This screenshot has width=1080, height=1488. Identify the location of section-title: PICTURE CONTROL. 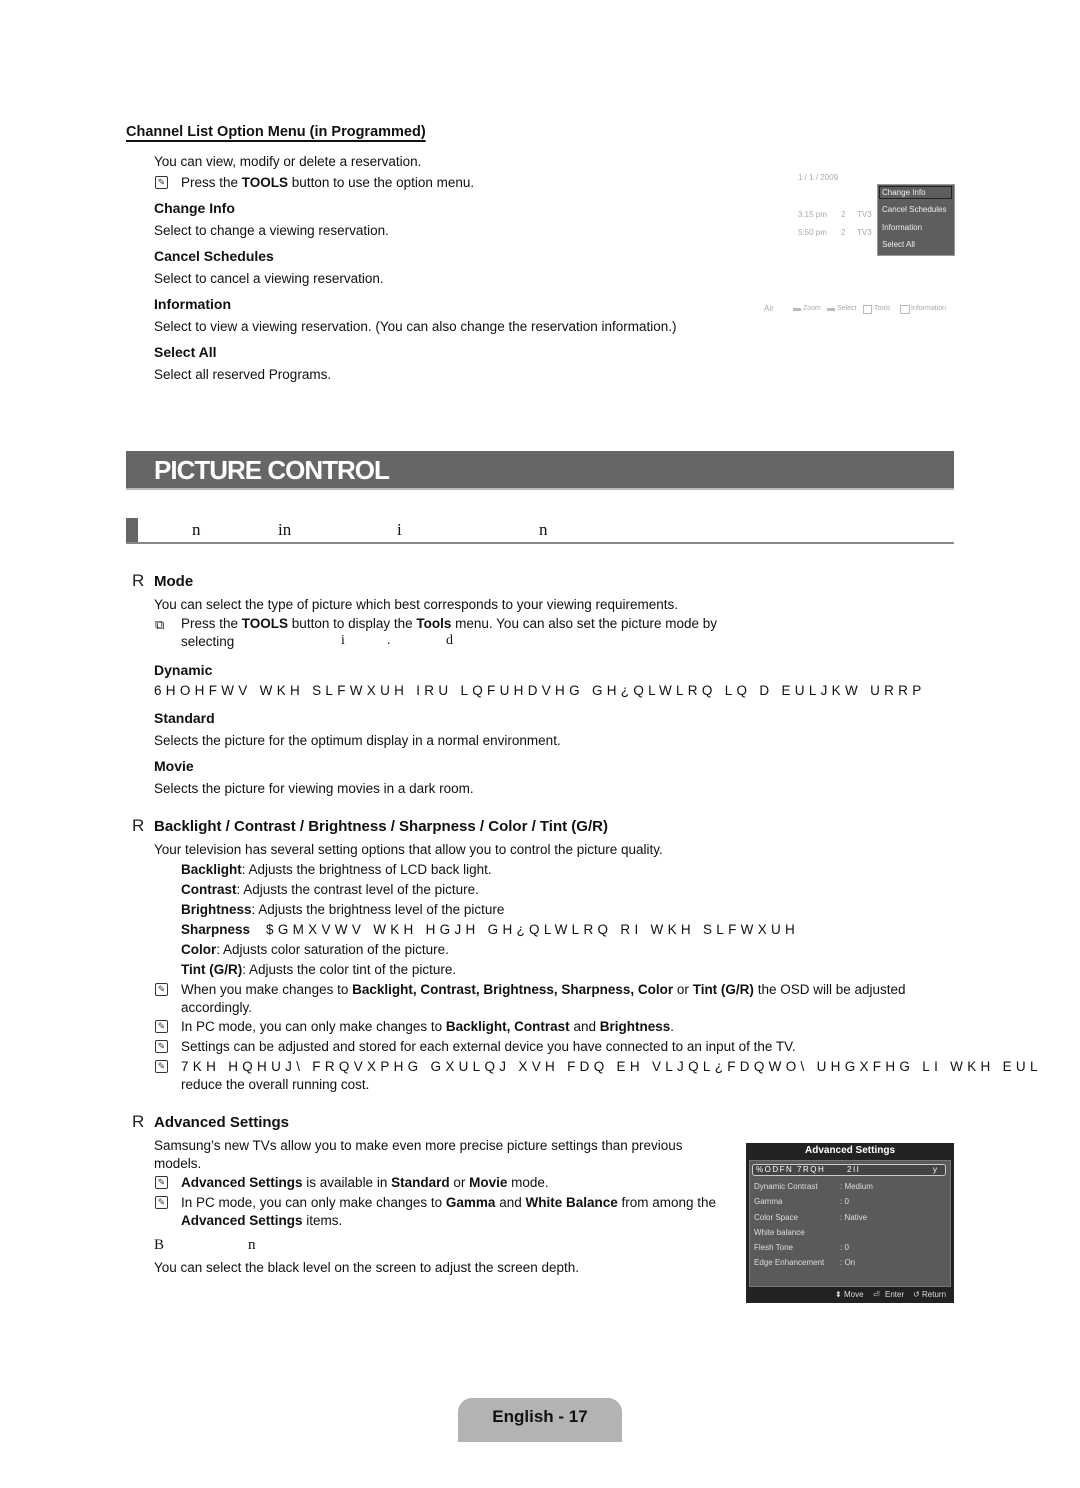
(272, 470).